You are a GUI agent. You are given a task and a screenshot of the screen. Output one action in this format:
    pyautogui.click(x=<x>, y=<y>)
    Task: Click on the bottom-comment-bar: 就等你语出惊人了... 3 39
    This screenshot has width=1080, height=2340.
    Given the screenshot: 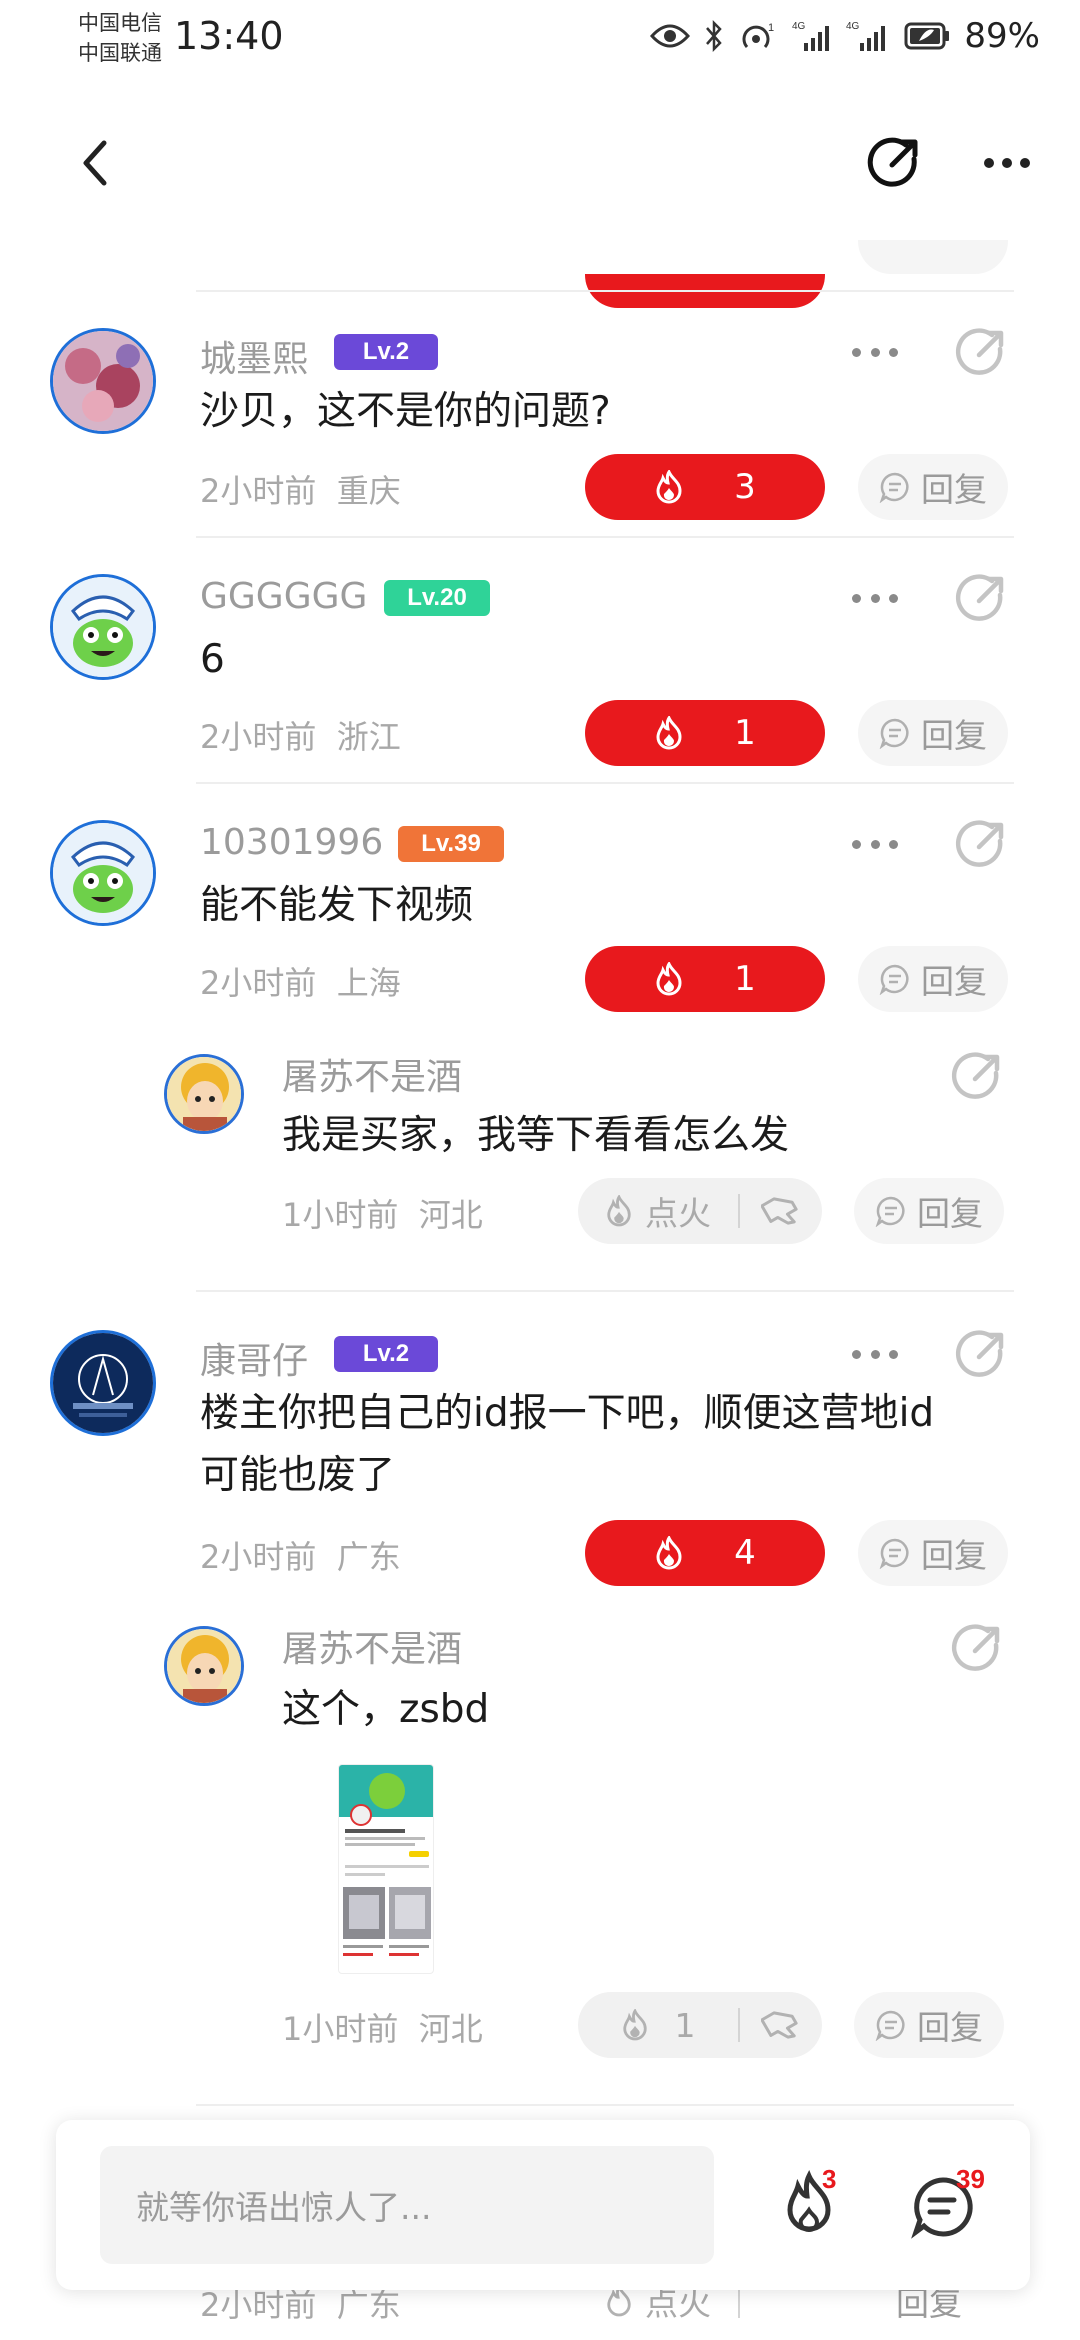 What is the action you would take?
    pyautogui.click(x=543, y=2205)
    